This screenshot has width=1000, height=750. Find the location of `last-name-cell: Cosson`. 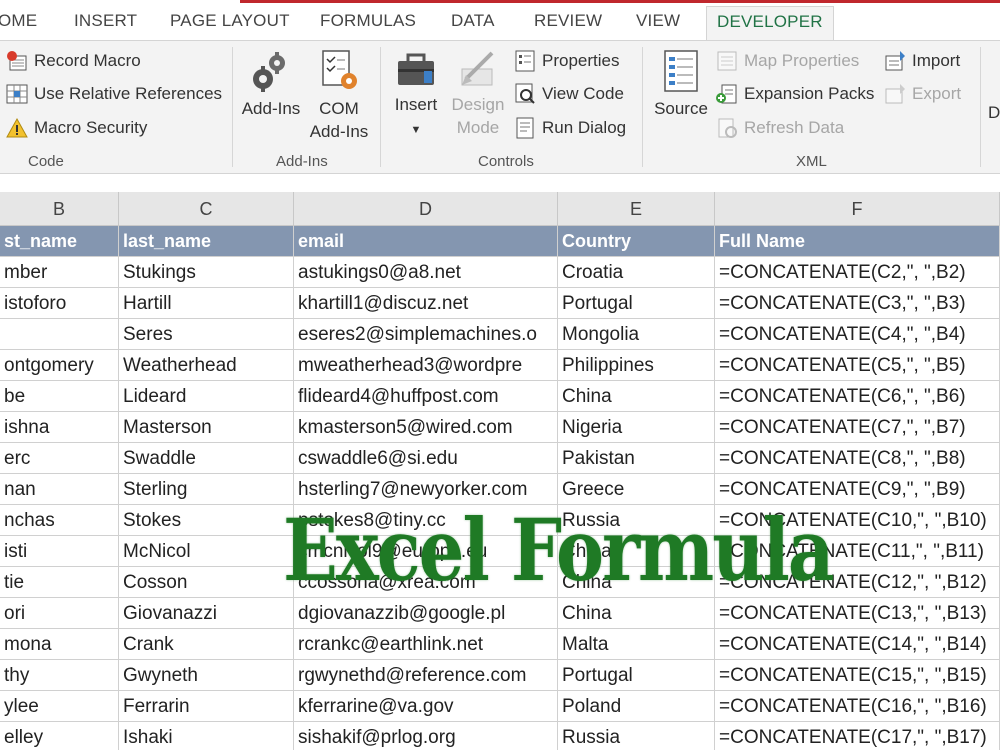

last-name-cell: Cosson is located at coordinates (206, 582).